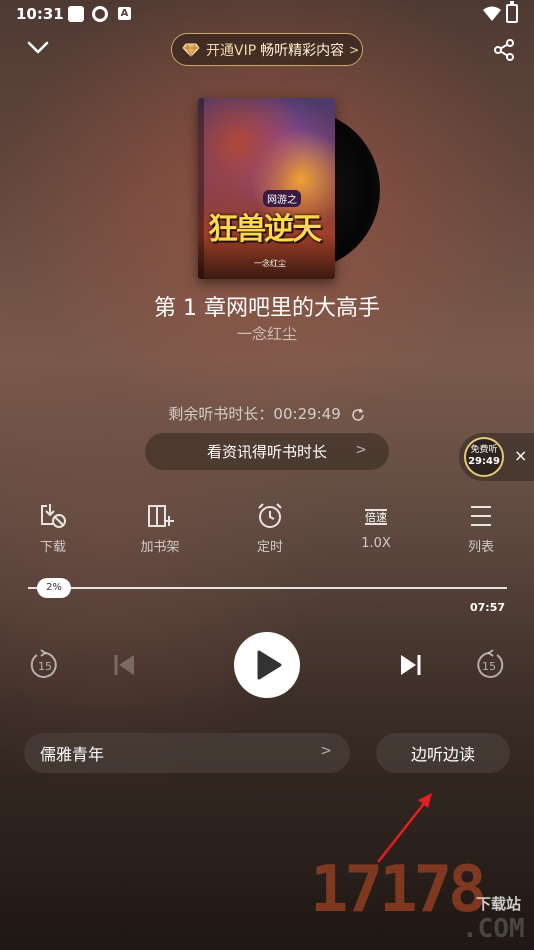 This screenshot has height=950, width=534. I want to click on rewind-15-icon: 15, so click(45, 665).